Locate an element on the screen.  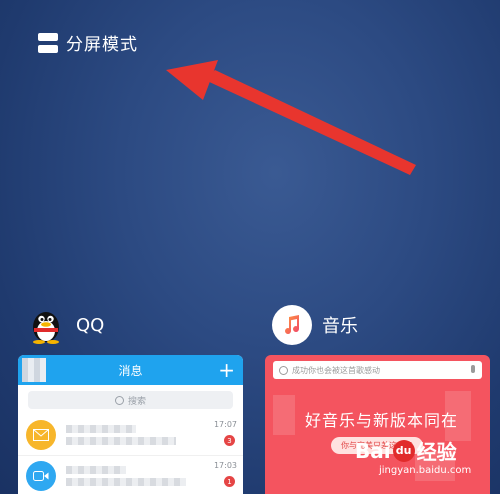
qq-search-bar: 搜索 is located at coordinates (130, 400).